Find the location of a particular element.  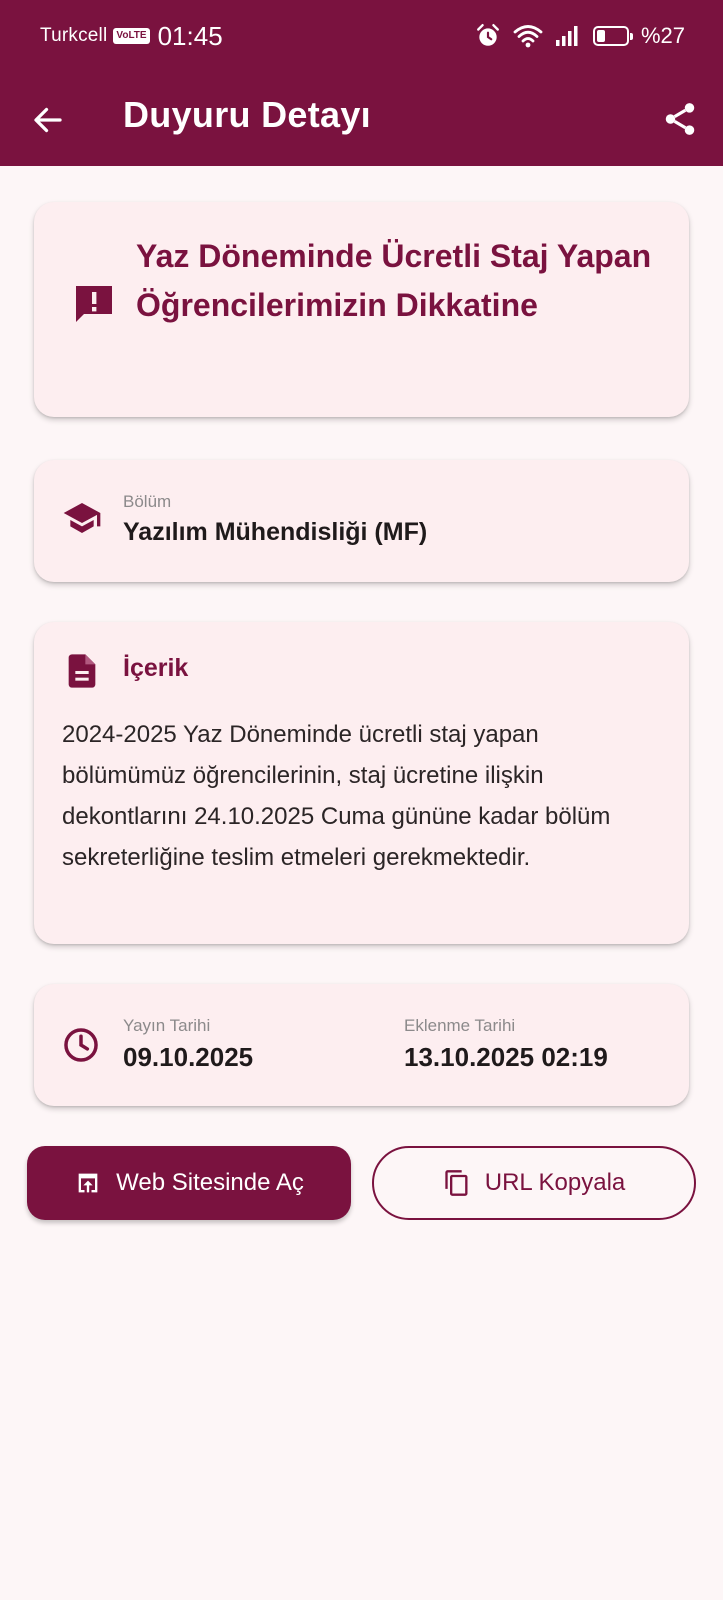

department-label: Bölüm is located at coordinates (147, 501).